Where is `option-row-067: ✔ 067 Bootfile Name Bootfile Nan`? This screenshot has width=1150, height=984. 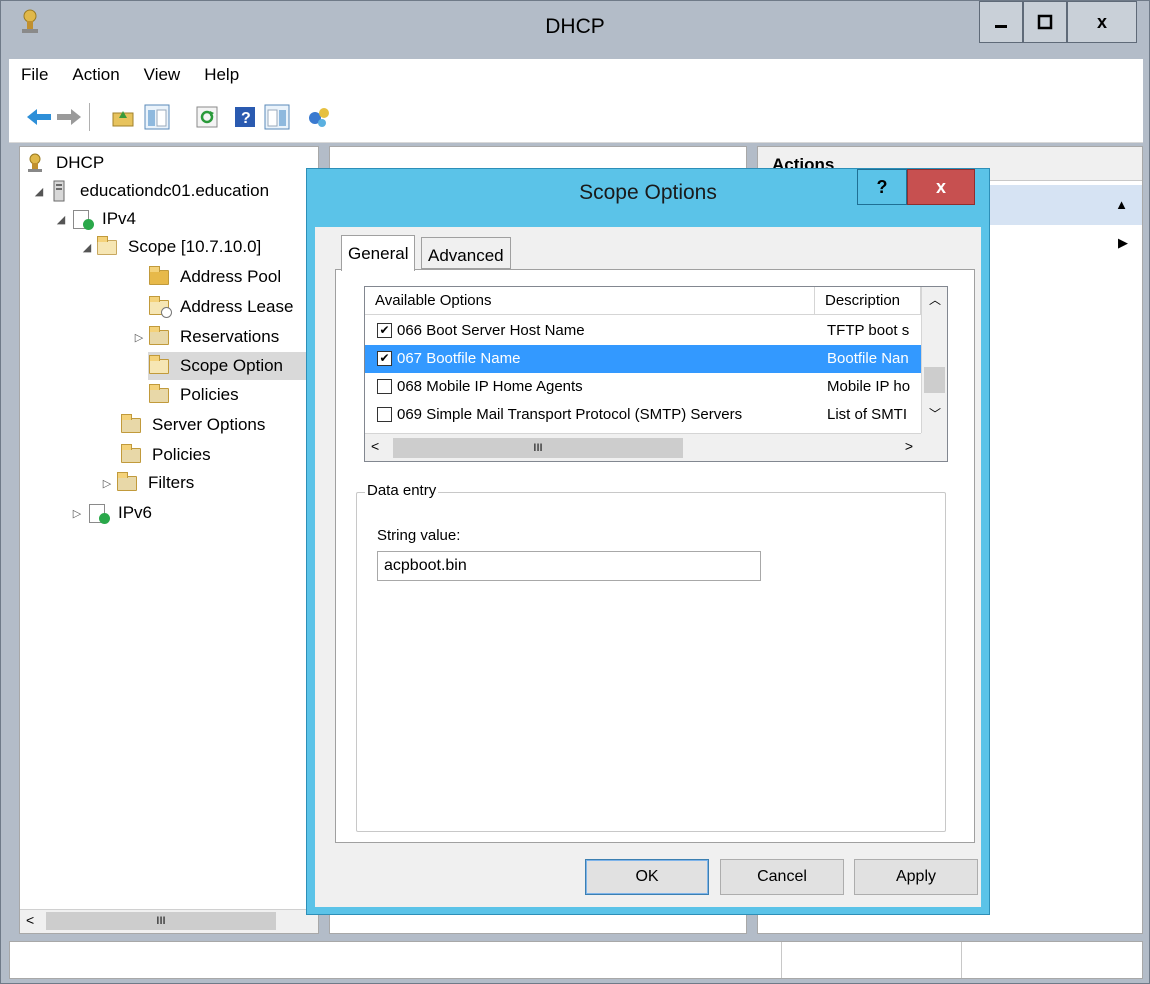
option-row-067: ✔ 067 Bootfile Name Bootfile Nan is located at coordinates (643, 359).